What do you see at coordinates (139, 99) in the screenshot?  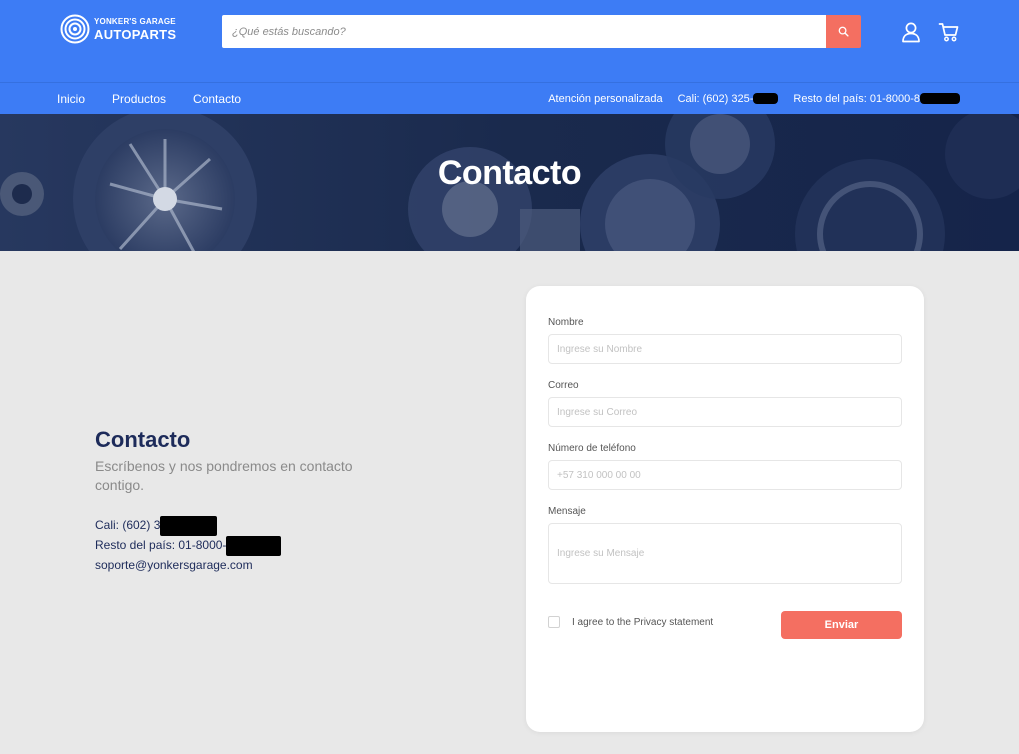 I see `nav-link-productos: Productos` at bounding box center [139, 99].